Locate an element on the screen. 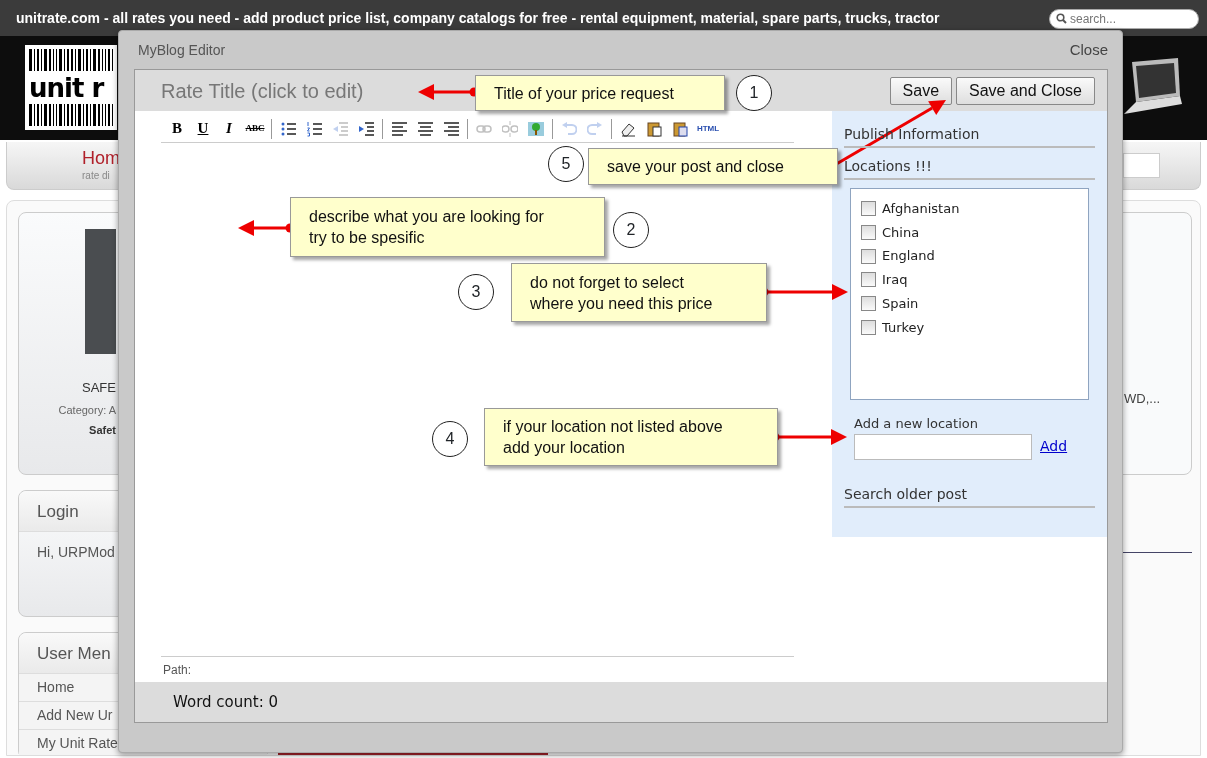 The image size is (1207, 758). bold-button: B is located at coordinates (177, 128).